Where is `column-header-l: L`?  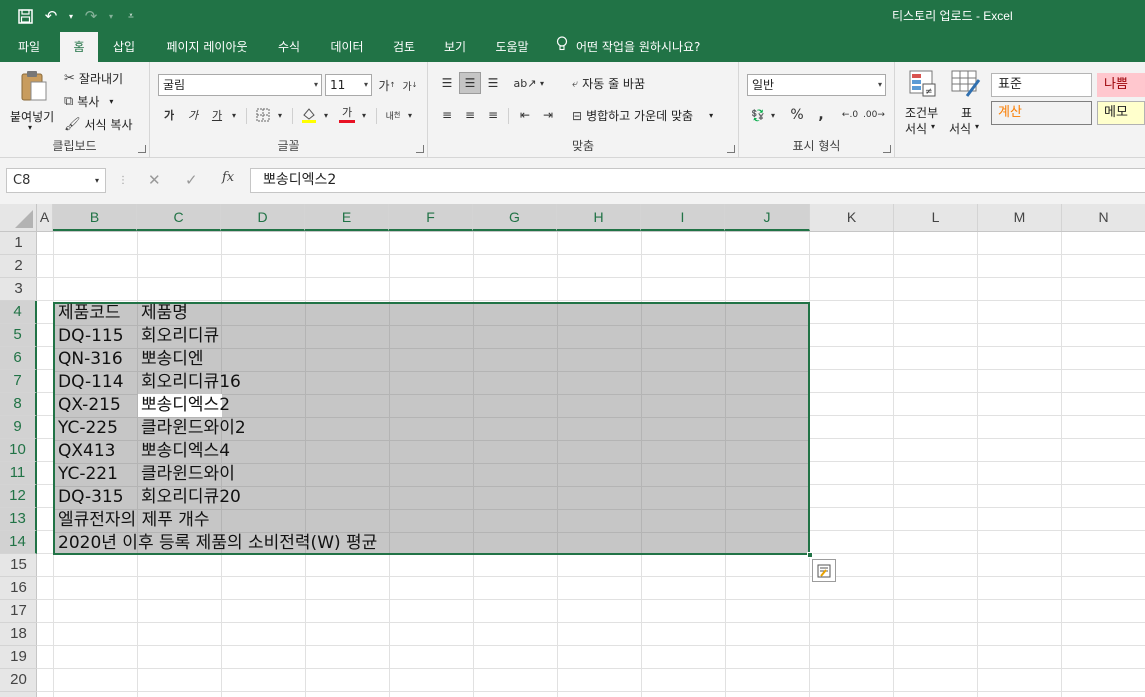
column-header-l: L is located at coordinates (936, 217).